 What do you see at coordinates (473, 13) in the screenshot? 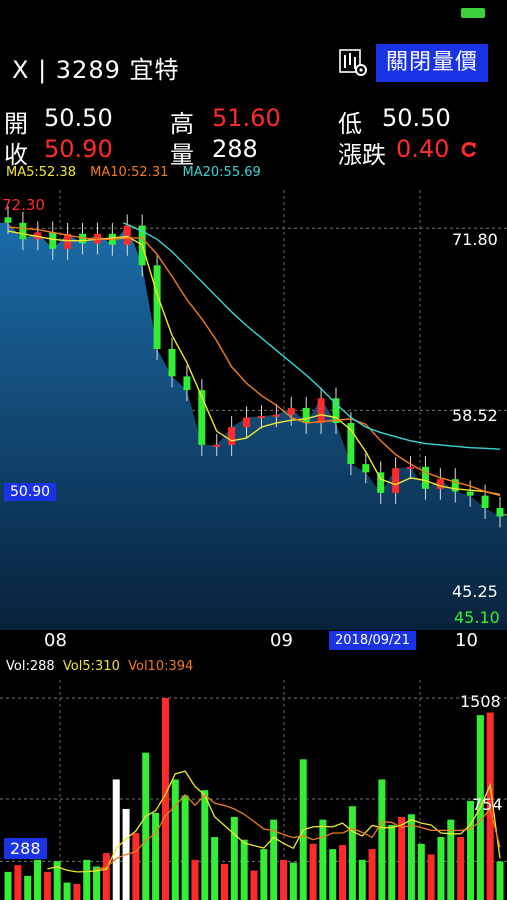
I see `battery-icon` at bounding box center [473, 13].